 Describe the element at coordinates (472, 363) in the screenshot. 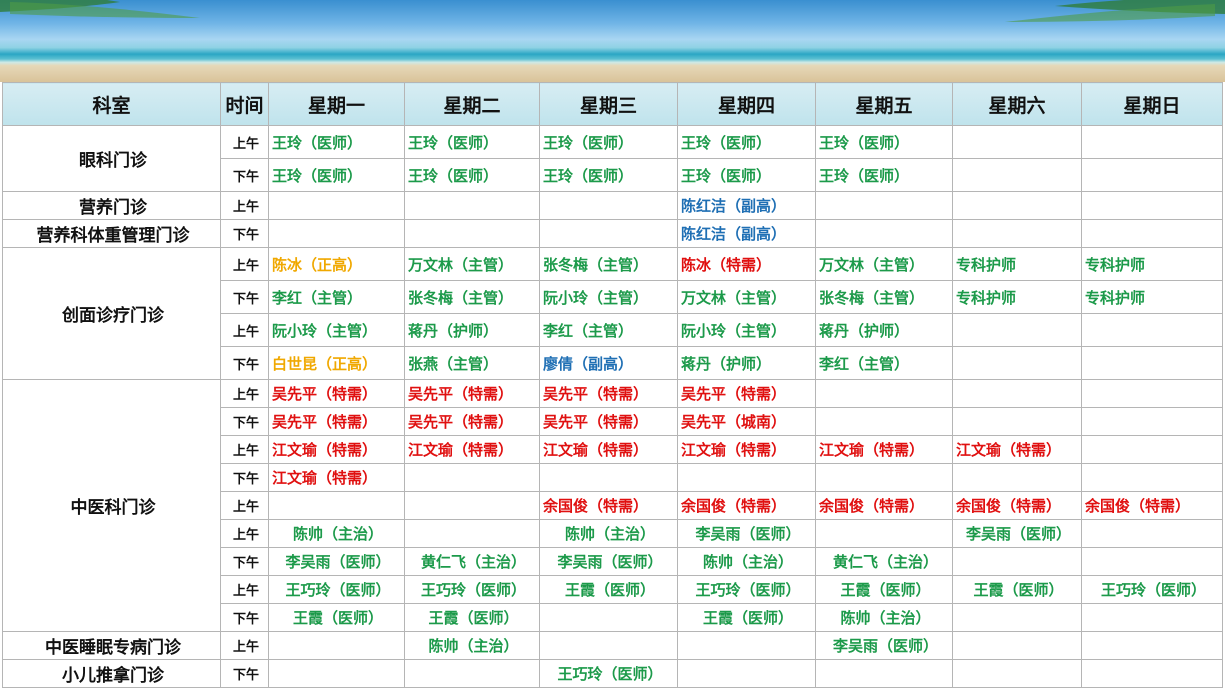

I see `schedule-cell: 张燕（主管）` at that location.